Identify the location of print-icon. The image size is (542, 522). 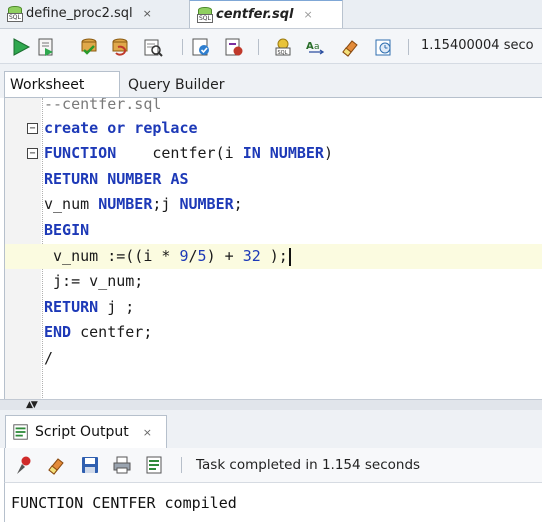
(122, 465).